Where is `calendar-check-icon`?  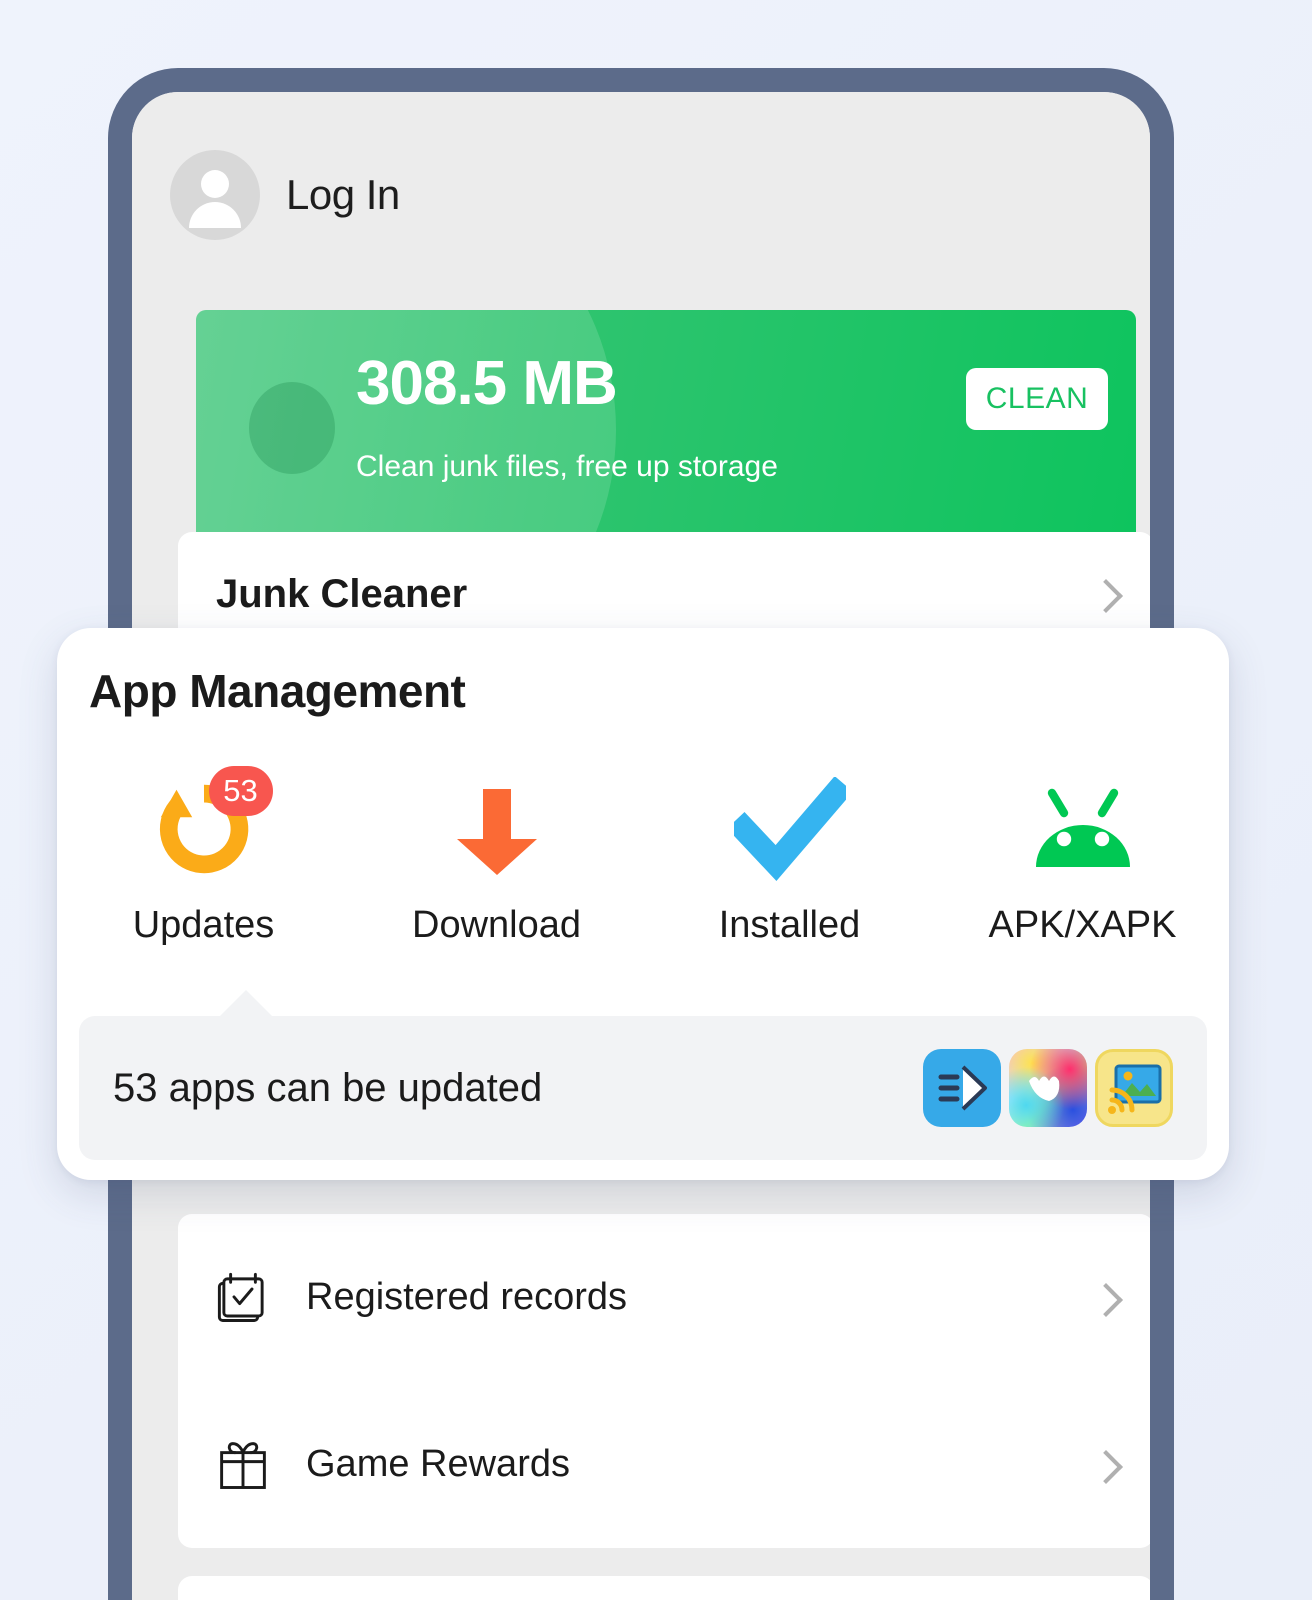 calendar-check-icon is located at coordinates (240, 1297).